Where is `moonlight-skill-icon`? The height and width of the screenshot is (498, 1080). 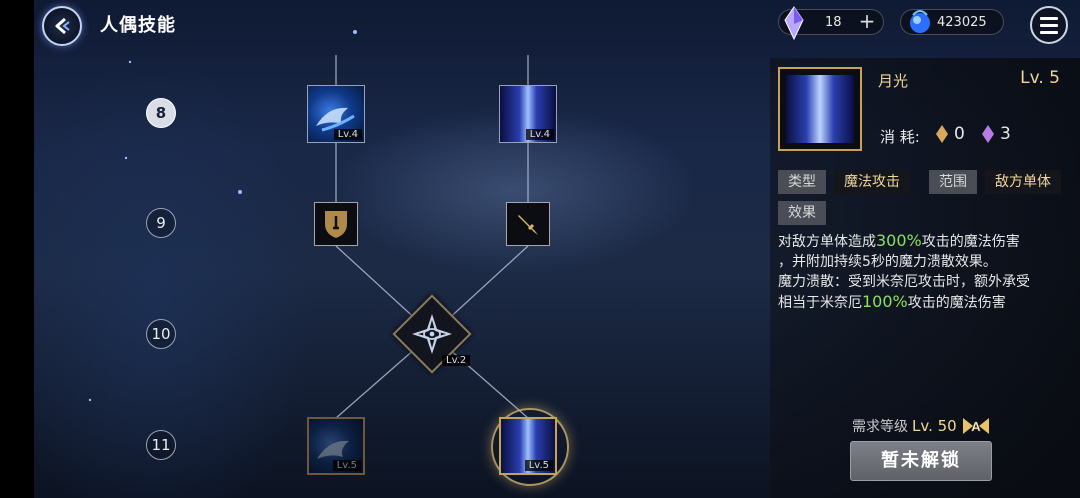 moonlight-skill-icon is located at coordinates (820, 109).